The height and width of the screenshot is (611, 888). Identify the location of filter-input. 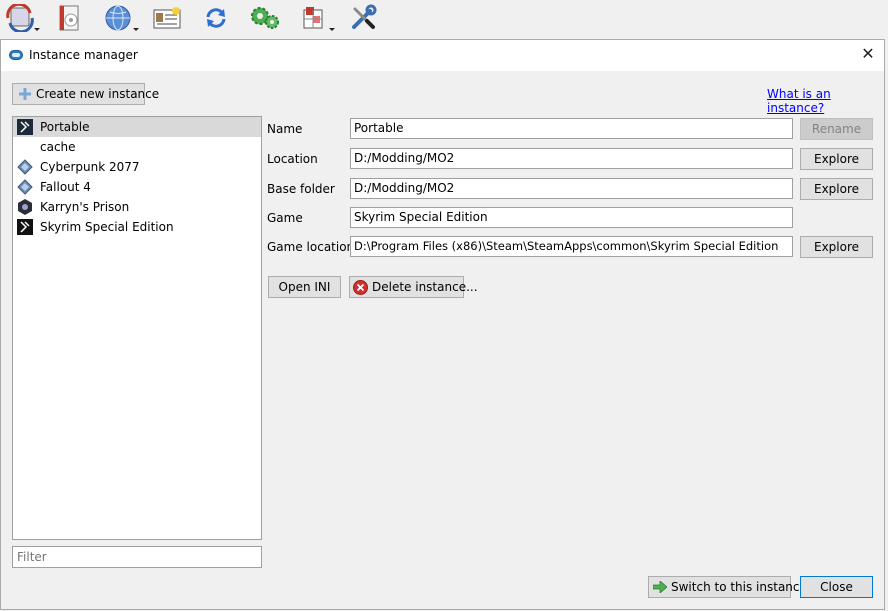
(137, 557).